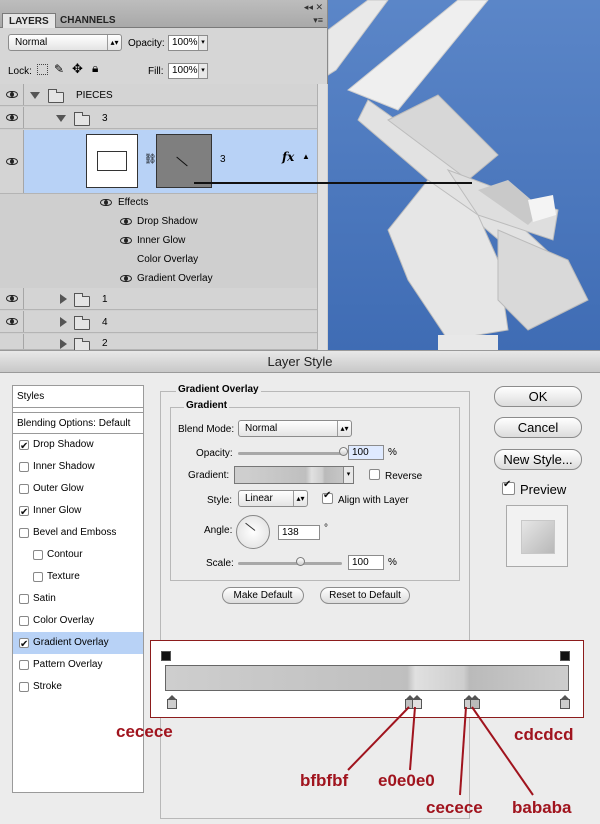  Describe the element at coordinates (412, 738) in the screenshot. I see `leader-e0e0e0` at that location.